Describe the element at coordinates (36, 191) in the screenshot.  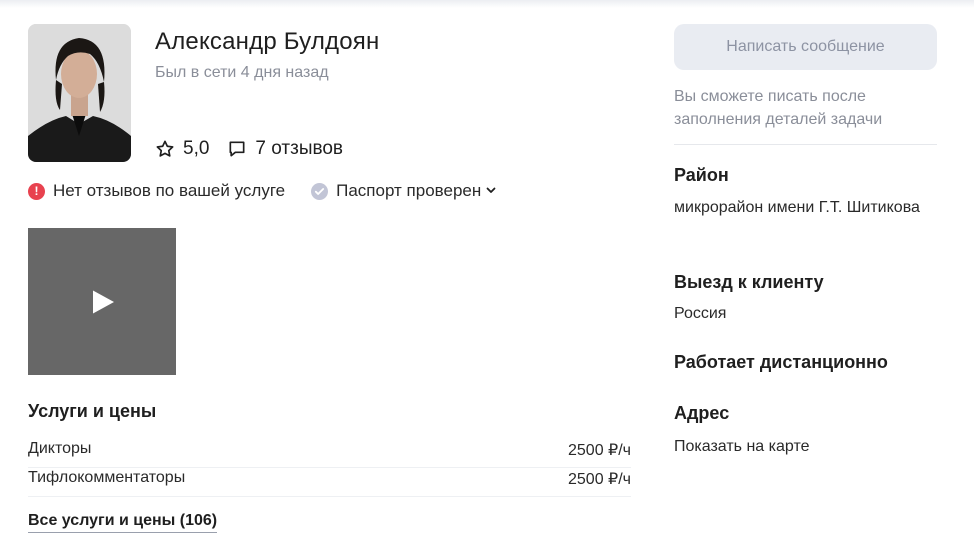
I see `exclamation-circle-icon: !` at that location.